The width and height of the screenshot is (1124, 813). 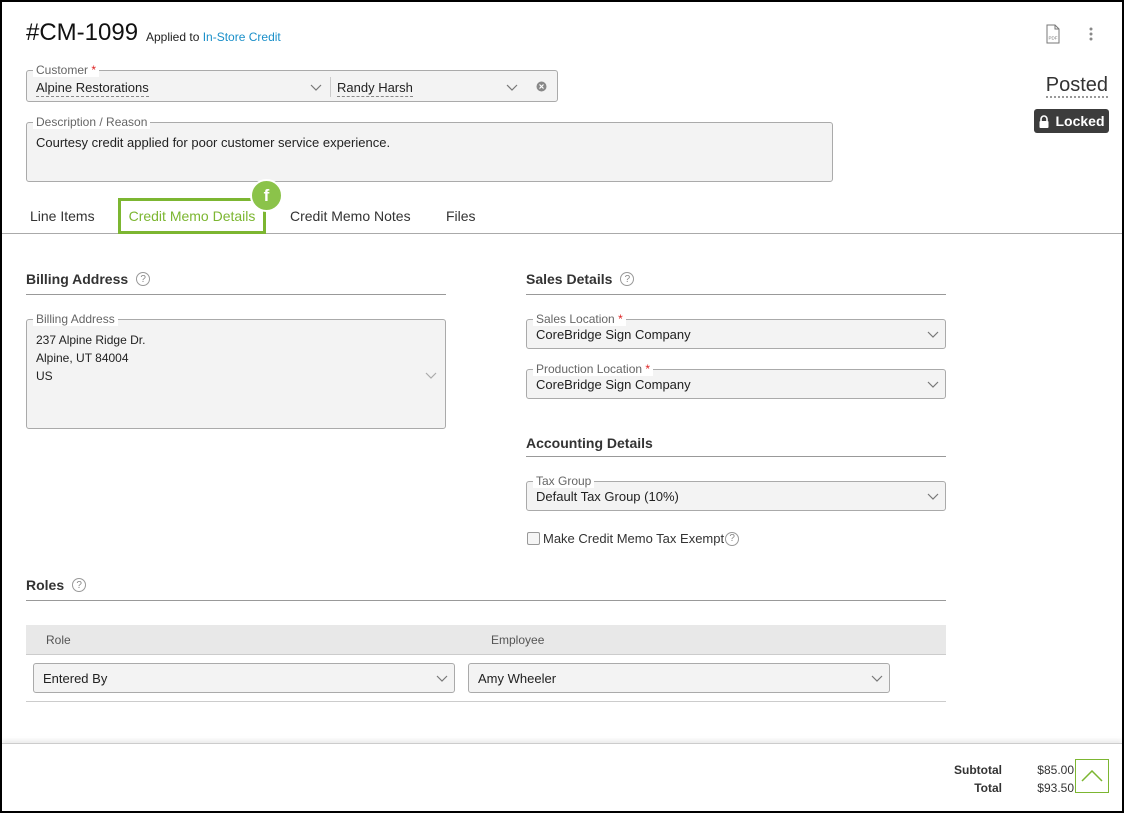 I want to click on tax-group-value: Default Tax Group (10%), so click(x=607, y=496).